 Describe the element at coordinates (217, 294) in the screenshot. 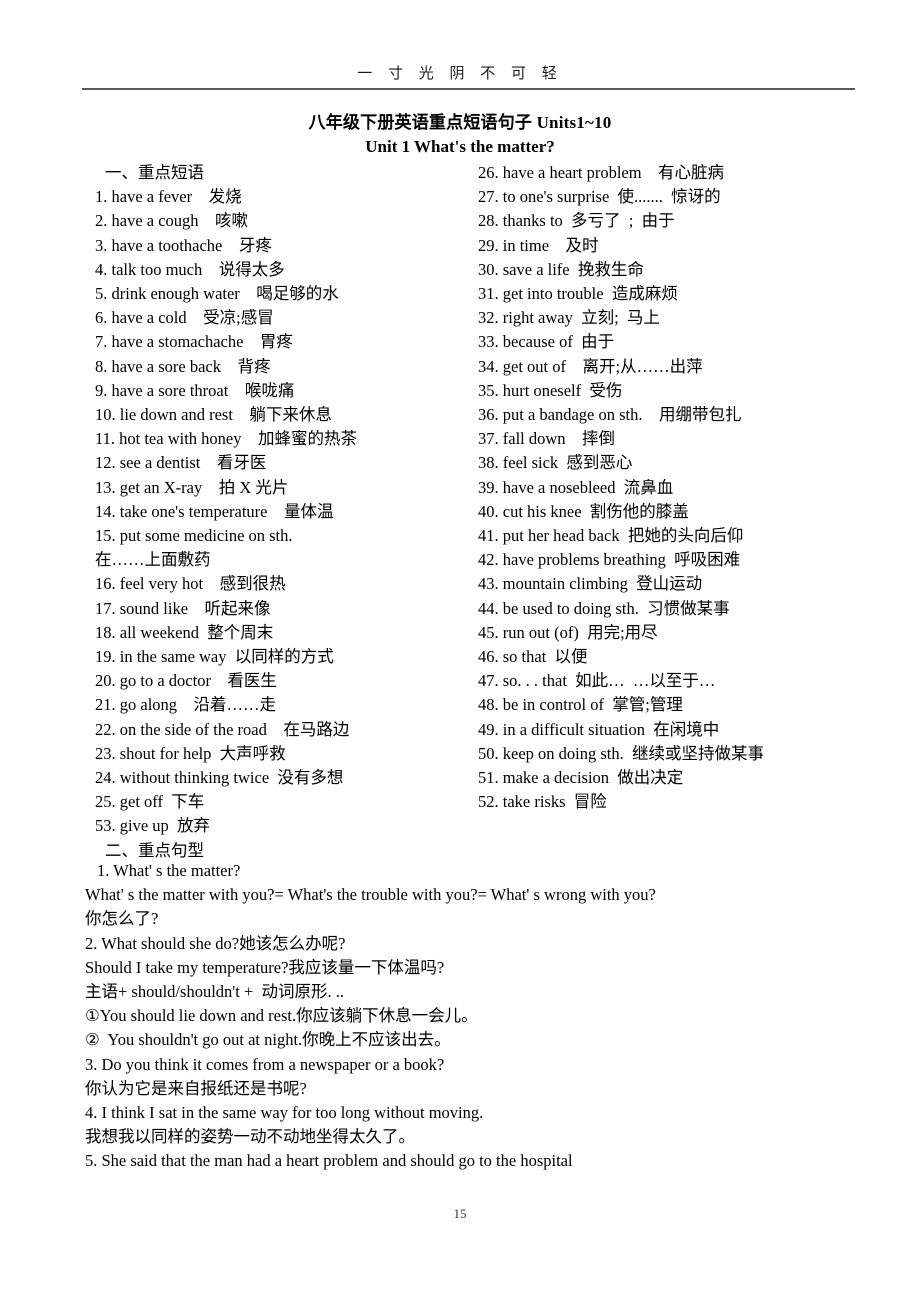

I see `phrase-item: 5. drink enough water 喝足够的水` at that location.